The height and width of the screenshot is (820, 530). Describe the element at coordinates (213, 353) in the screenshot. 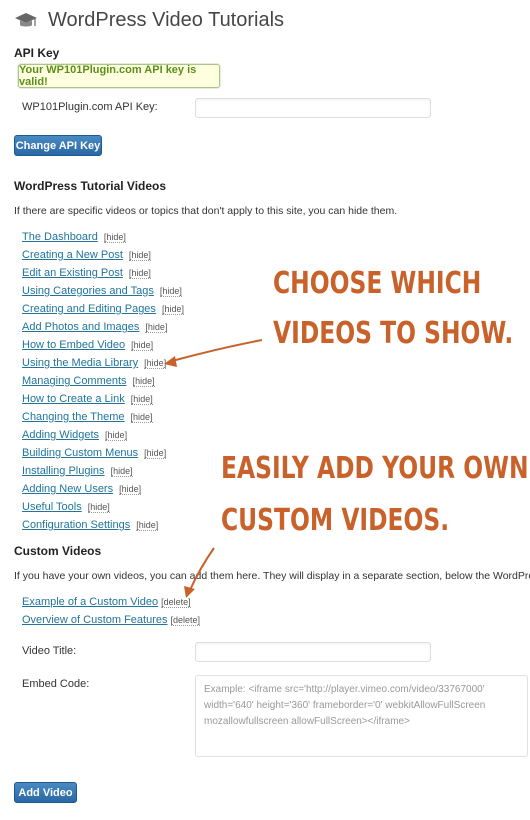

I see `arrow-to-media-library` at that location.